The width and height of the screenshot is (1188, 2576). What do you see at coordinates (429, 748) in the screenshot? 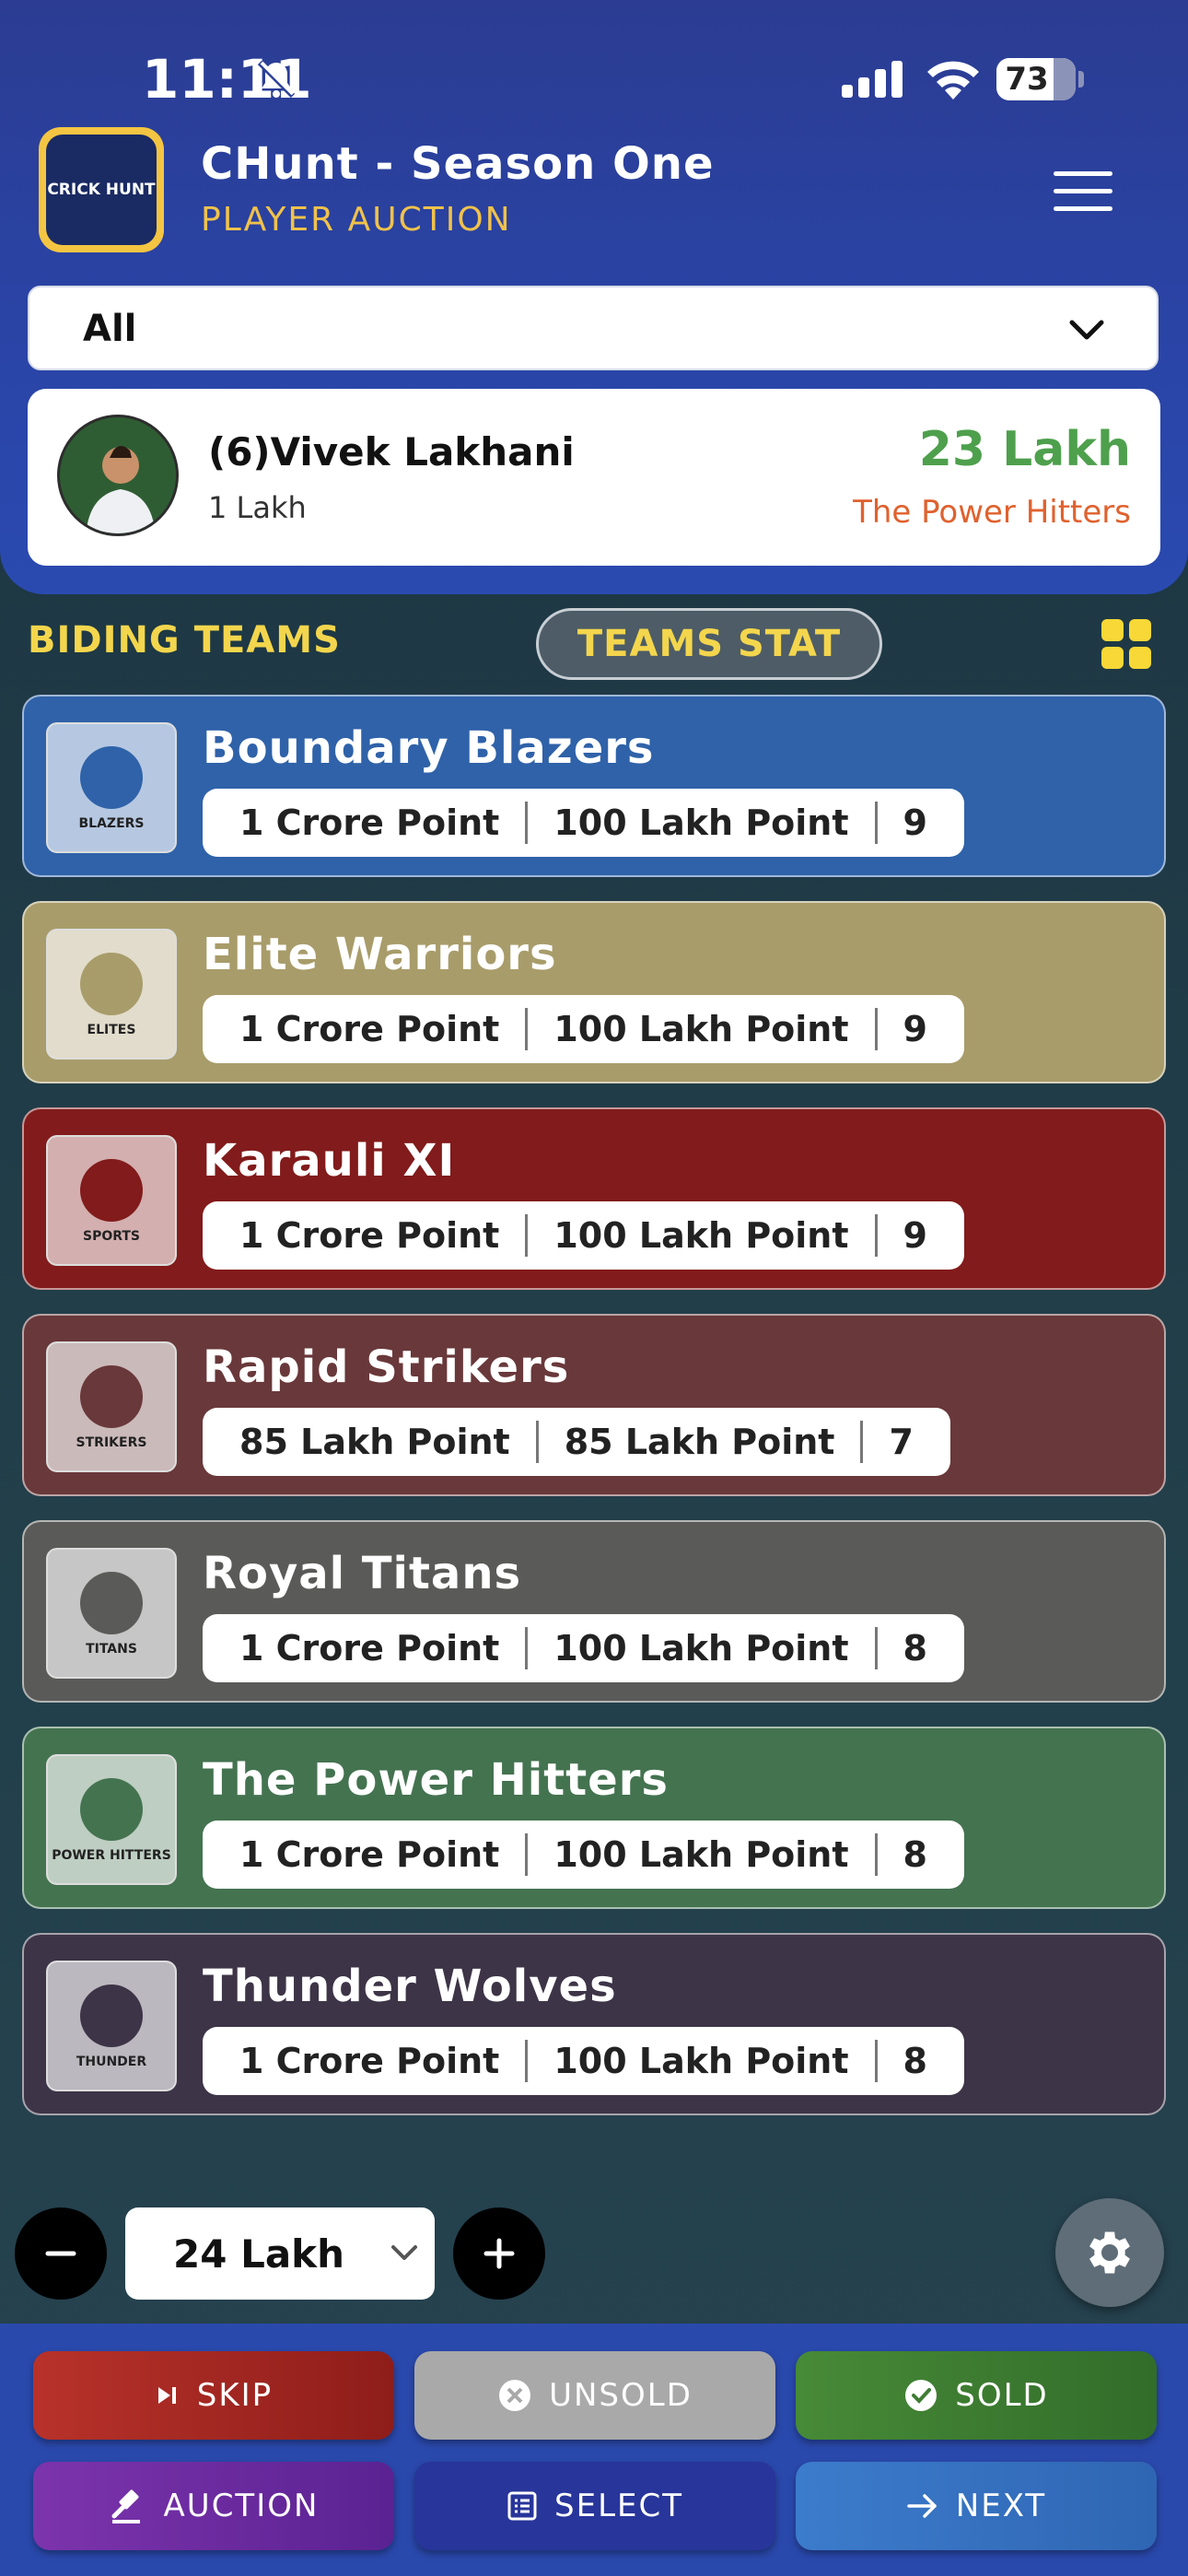
I see `team-name: Boundary Blazers` at bounding box center [429, 748].